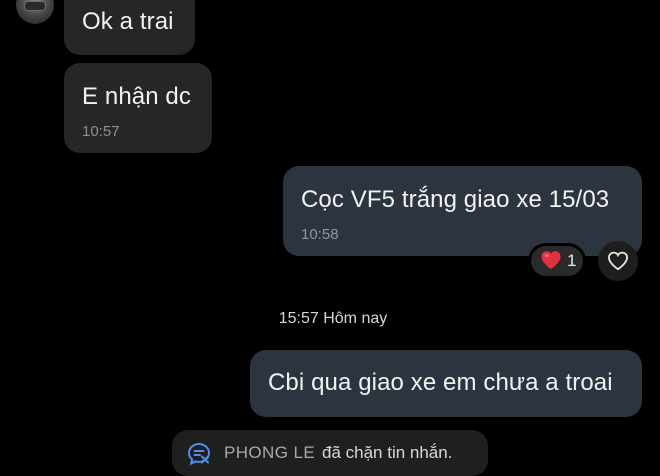 The image size is (660, 476). What do you see at coordinates (35, 12) in the screenshot?
I see `avatar` at bounding box center [35, 12].